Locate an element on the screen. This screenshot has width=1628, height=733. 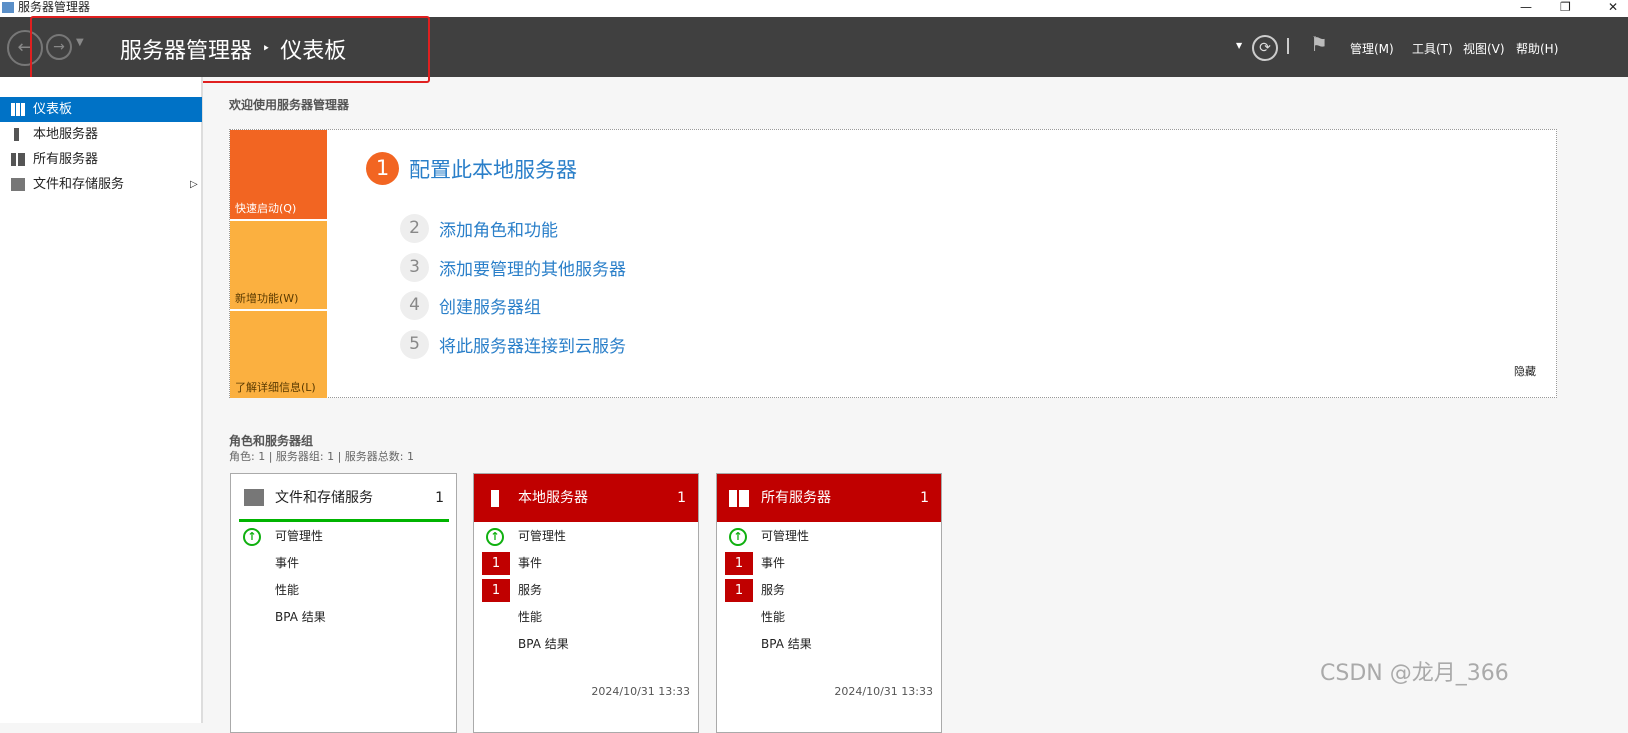
restore-button: ❐ is located at coordinates (1565, 7).